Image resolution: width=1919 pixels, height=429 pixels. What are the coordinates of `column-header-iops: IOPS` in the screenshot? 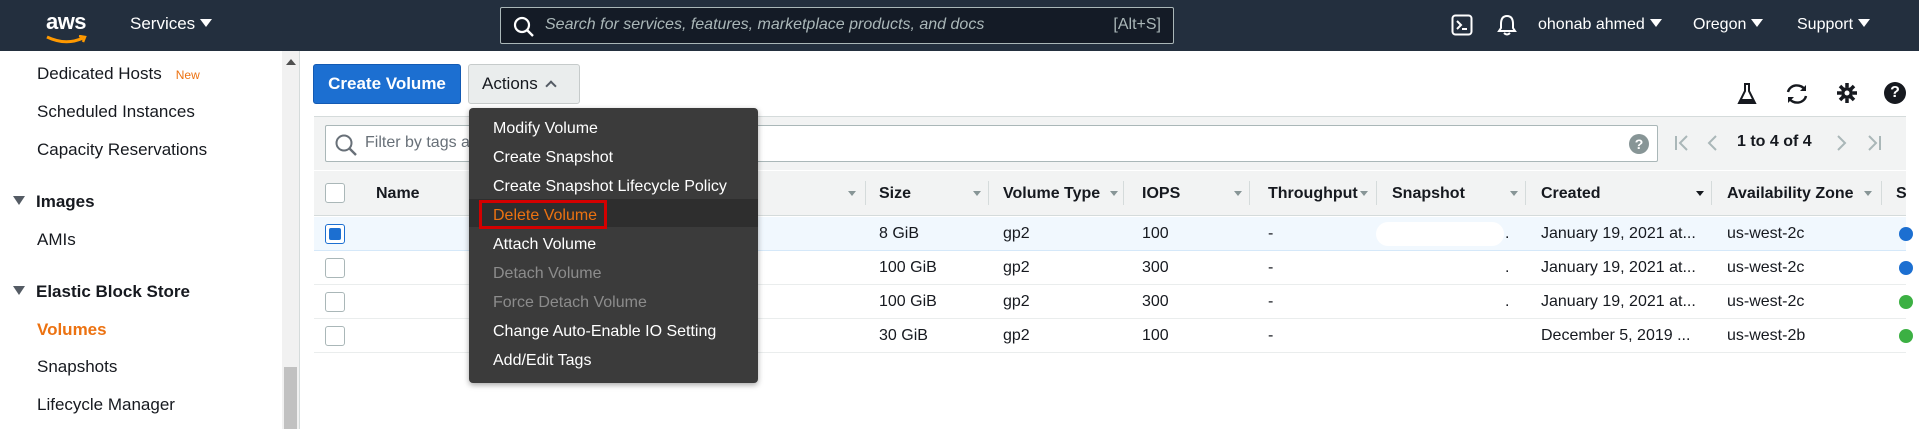 It's located at (1161, 194).